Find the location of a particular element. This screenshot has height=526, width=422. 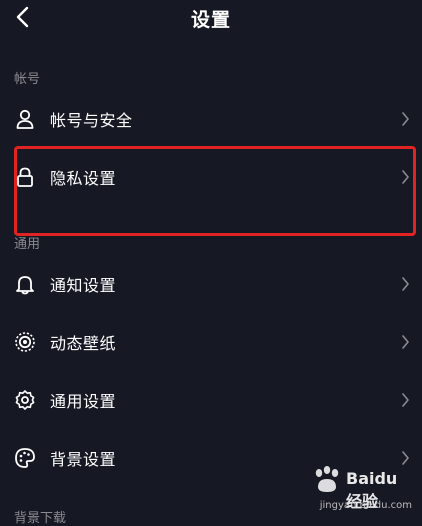

settings-item-label: 通知设置 is located at coordinates (83, 285).